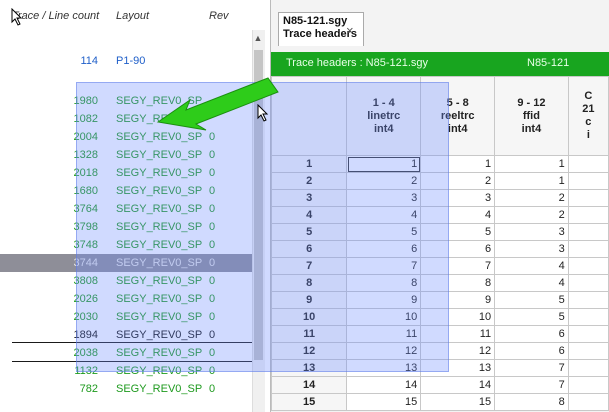 This screenshot has height=412, width=609. I want to click on chevron-up-icon: ▲, so click(258, 38).